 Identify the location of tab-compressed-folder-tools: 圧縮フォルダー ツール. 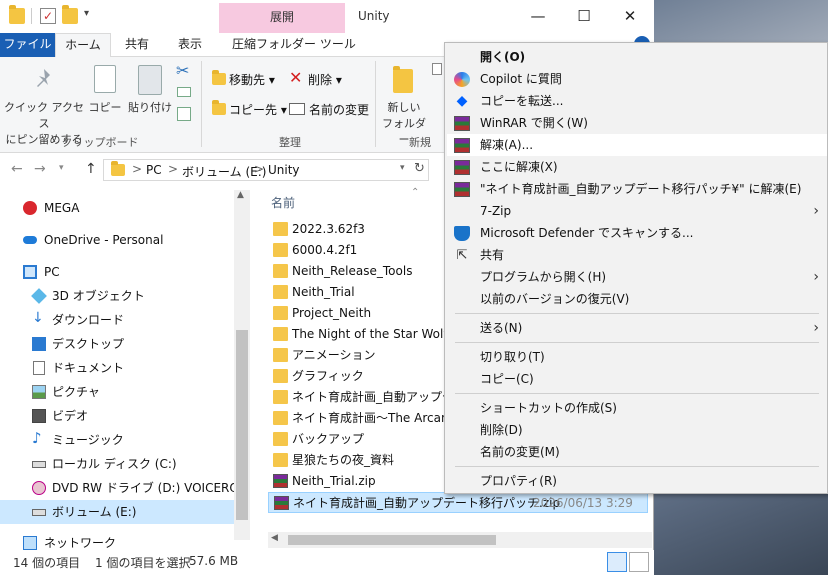
(294, 45).